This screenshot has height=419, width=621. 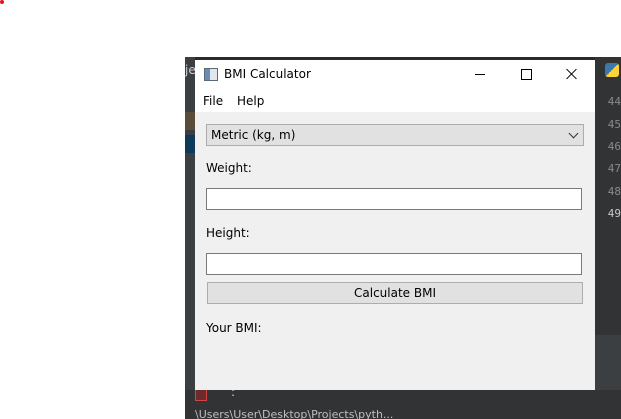 What do you see at coordinates (614, 146) in the screenshot?
I see `line-number: 46` at bounding box center [614, 146].